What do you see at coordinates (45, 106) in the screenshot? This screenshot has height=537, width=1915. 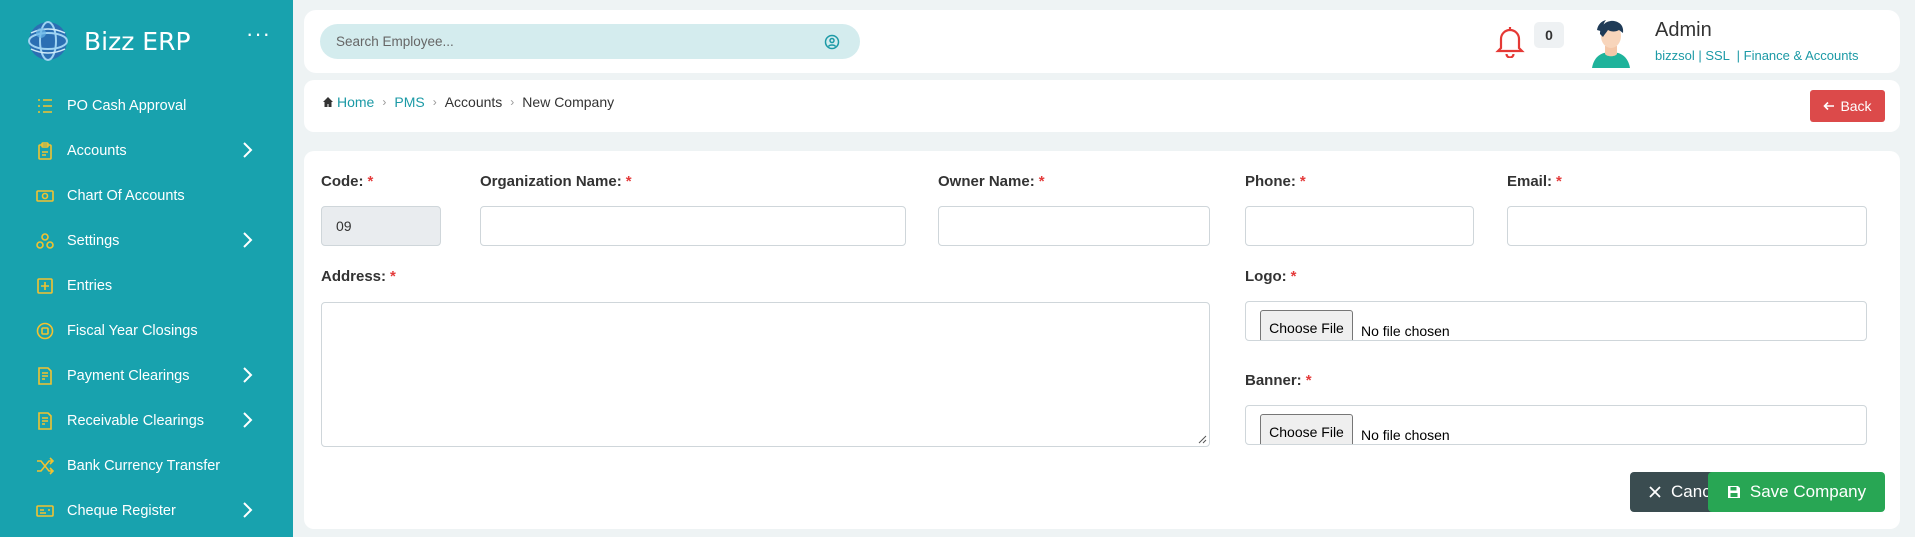 I see `list-icon` at bounding box center [45, 106].